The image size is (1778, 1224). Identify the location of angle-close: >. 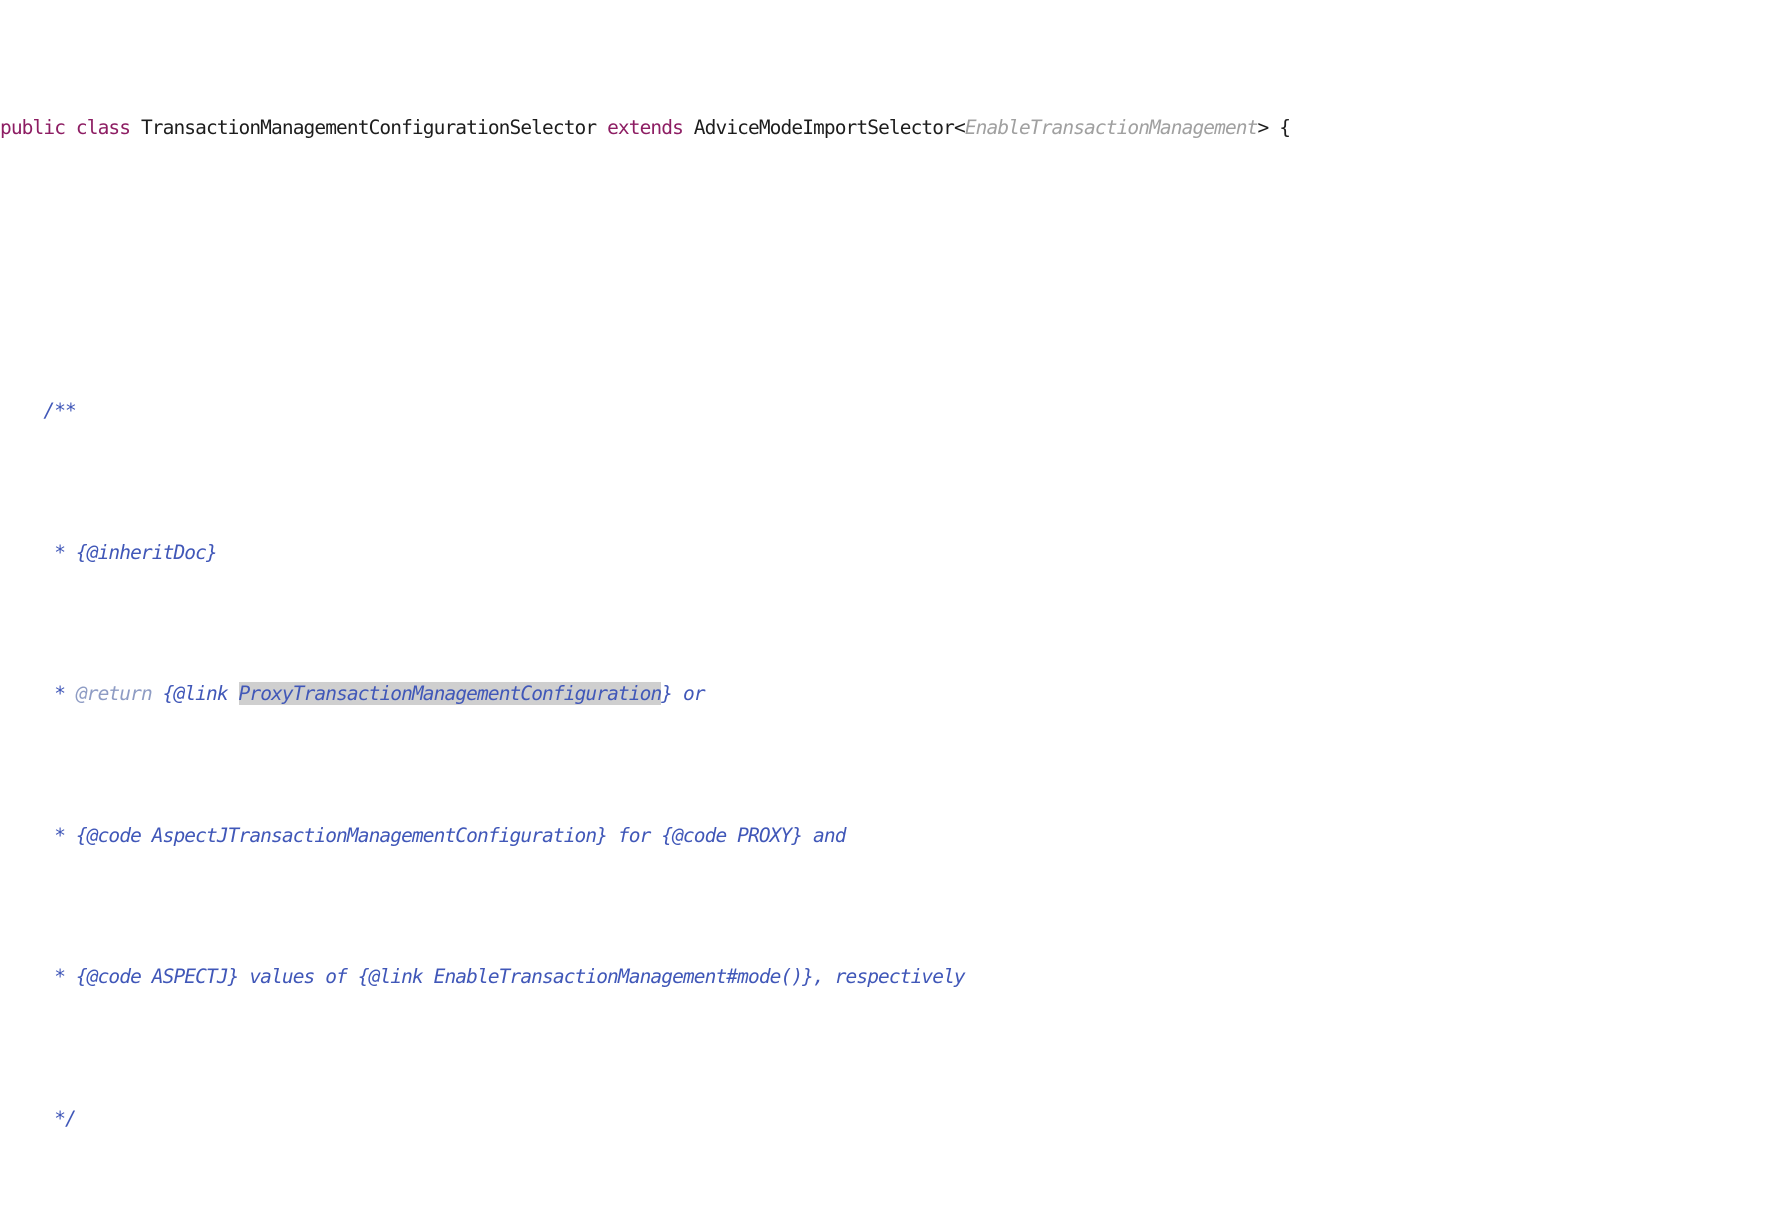
(1263, 128).